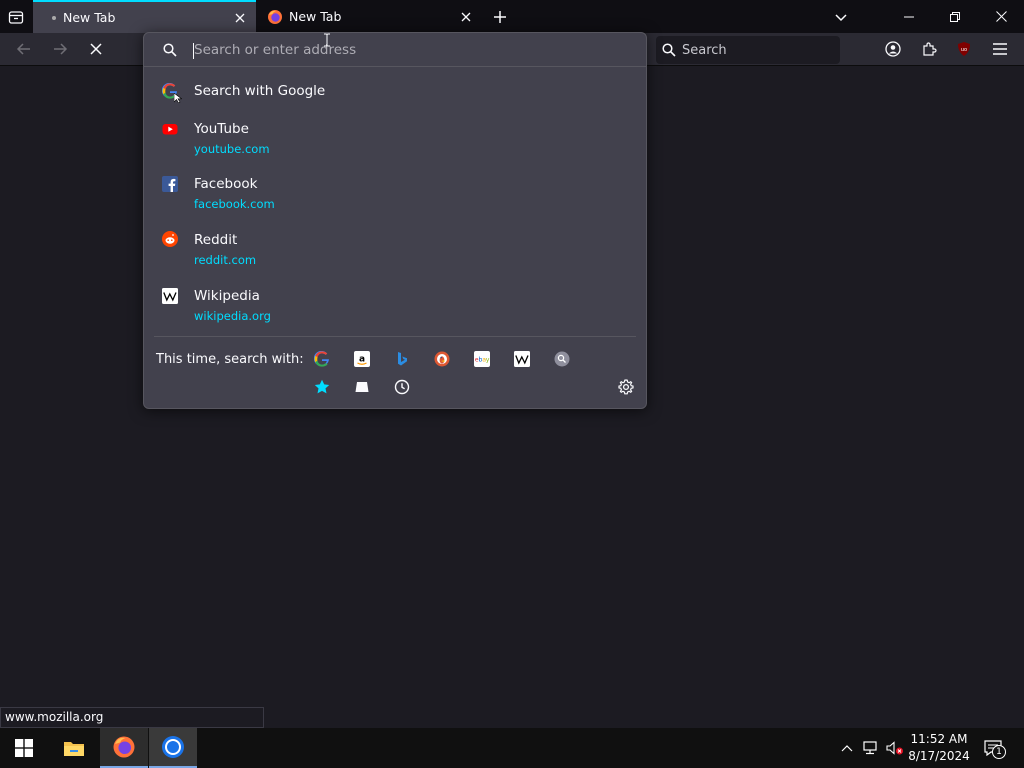  I want to click on search-settings-button, so click(626, 387).